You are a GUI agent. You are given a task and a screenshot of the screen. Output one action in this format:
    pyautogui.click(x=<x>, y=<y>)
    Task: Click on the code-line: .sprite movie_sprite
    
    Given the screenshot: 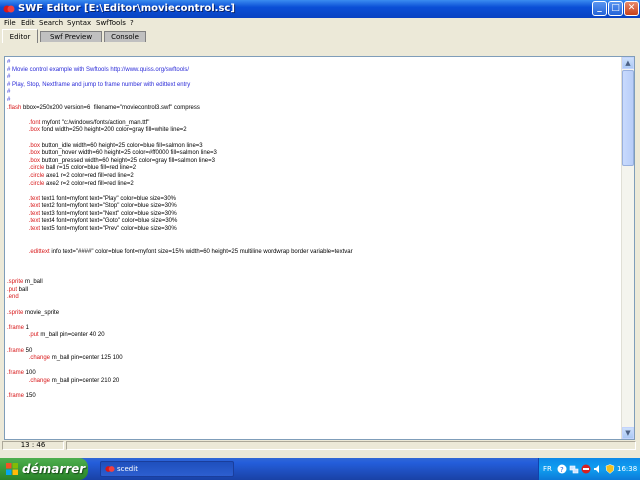 What is the action you would take?
    pyautogui.click(x=315, y=314)
    